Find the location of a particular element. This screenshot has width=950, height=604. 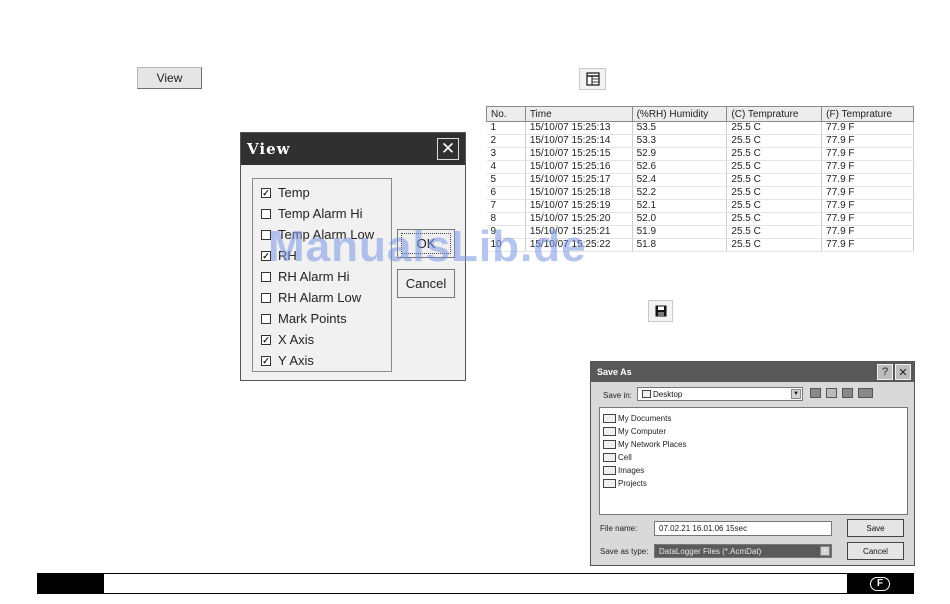

save-as-type-dropdown: DataLogger Files (*.AcmDat) ▼ is located at coordinates (743, 551).